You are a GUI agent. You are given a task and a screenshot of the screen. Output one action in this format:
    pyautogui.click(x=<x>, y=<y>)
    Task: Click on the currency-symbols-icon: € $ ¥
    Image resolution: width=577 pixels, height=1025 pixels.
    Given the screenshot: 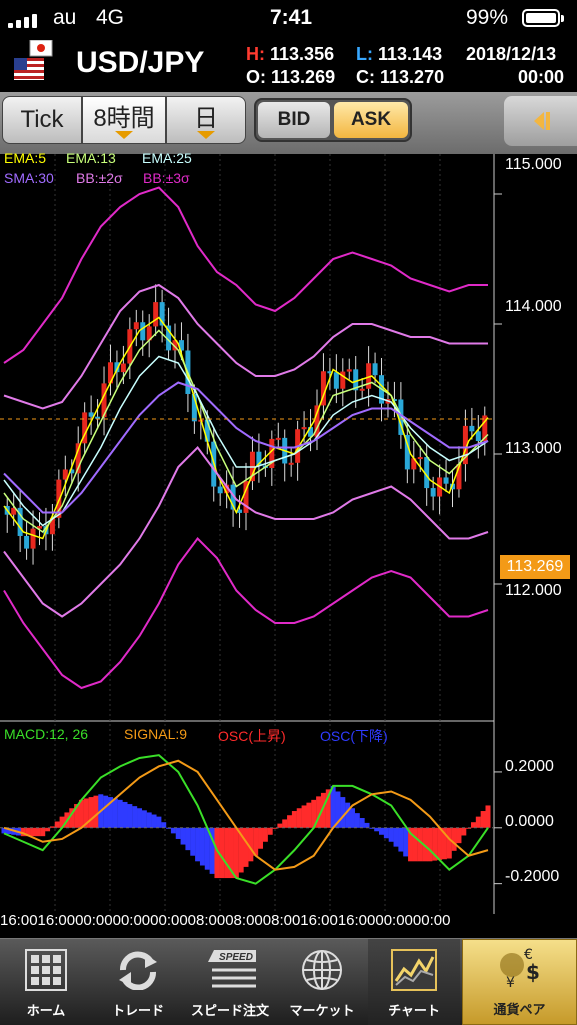 What is the action you would take?
    pyautogui.click(x=520, y=969)
    